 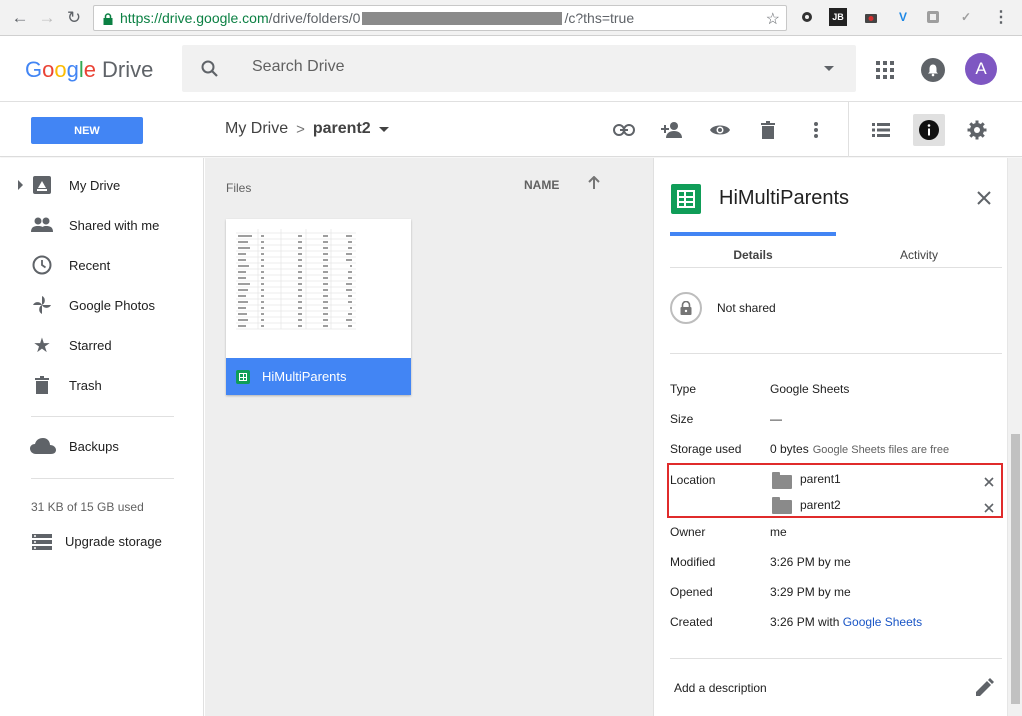 I want to click on url-redacted, so click(x=462, y=18).